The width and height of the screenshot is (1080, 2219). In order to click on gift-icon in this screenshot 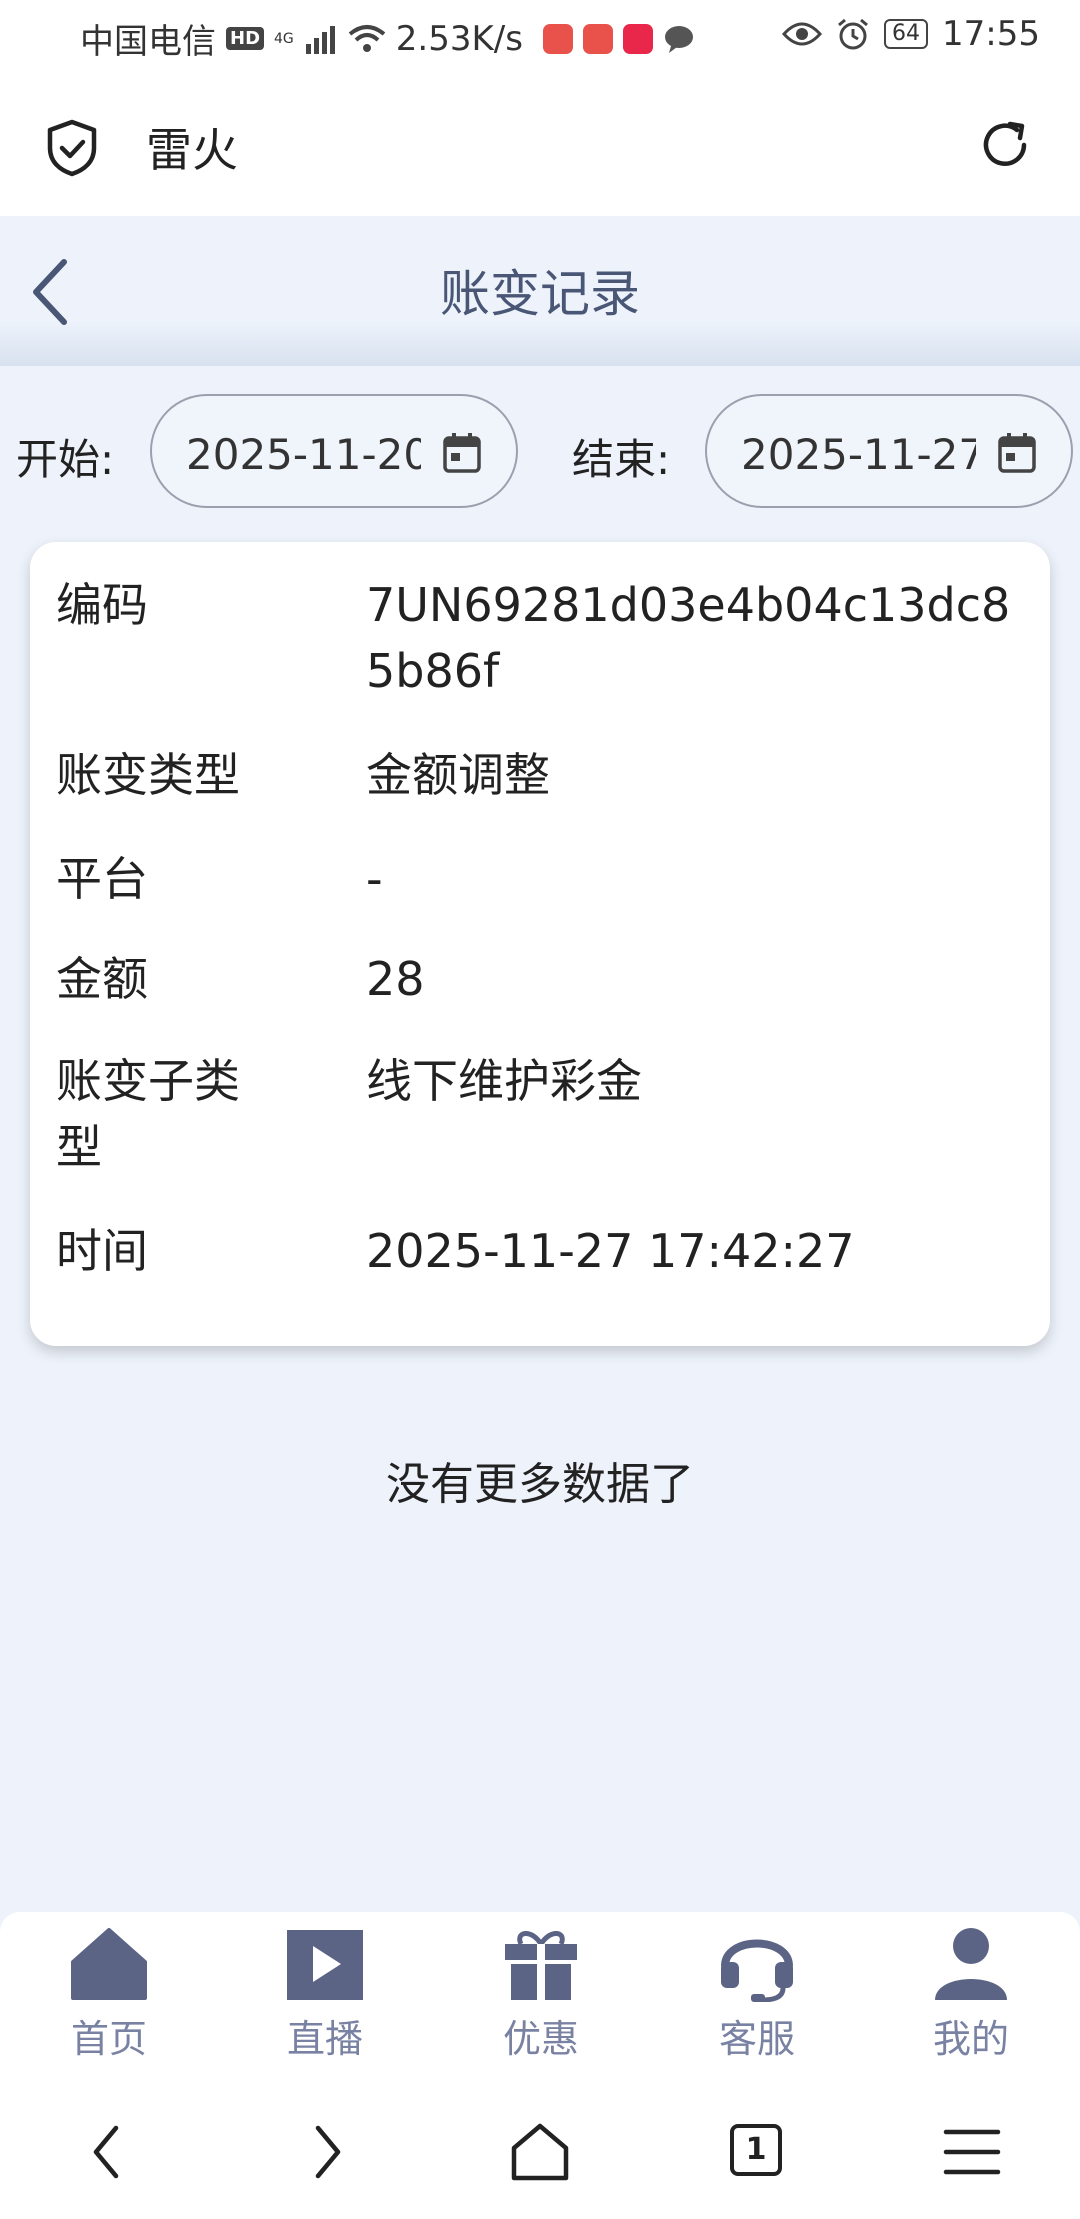, I will do `click(541, 1965)`.